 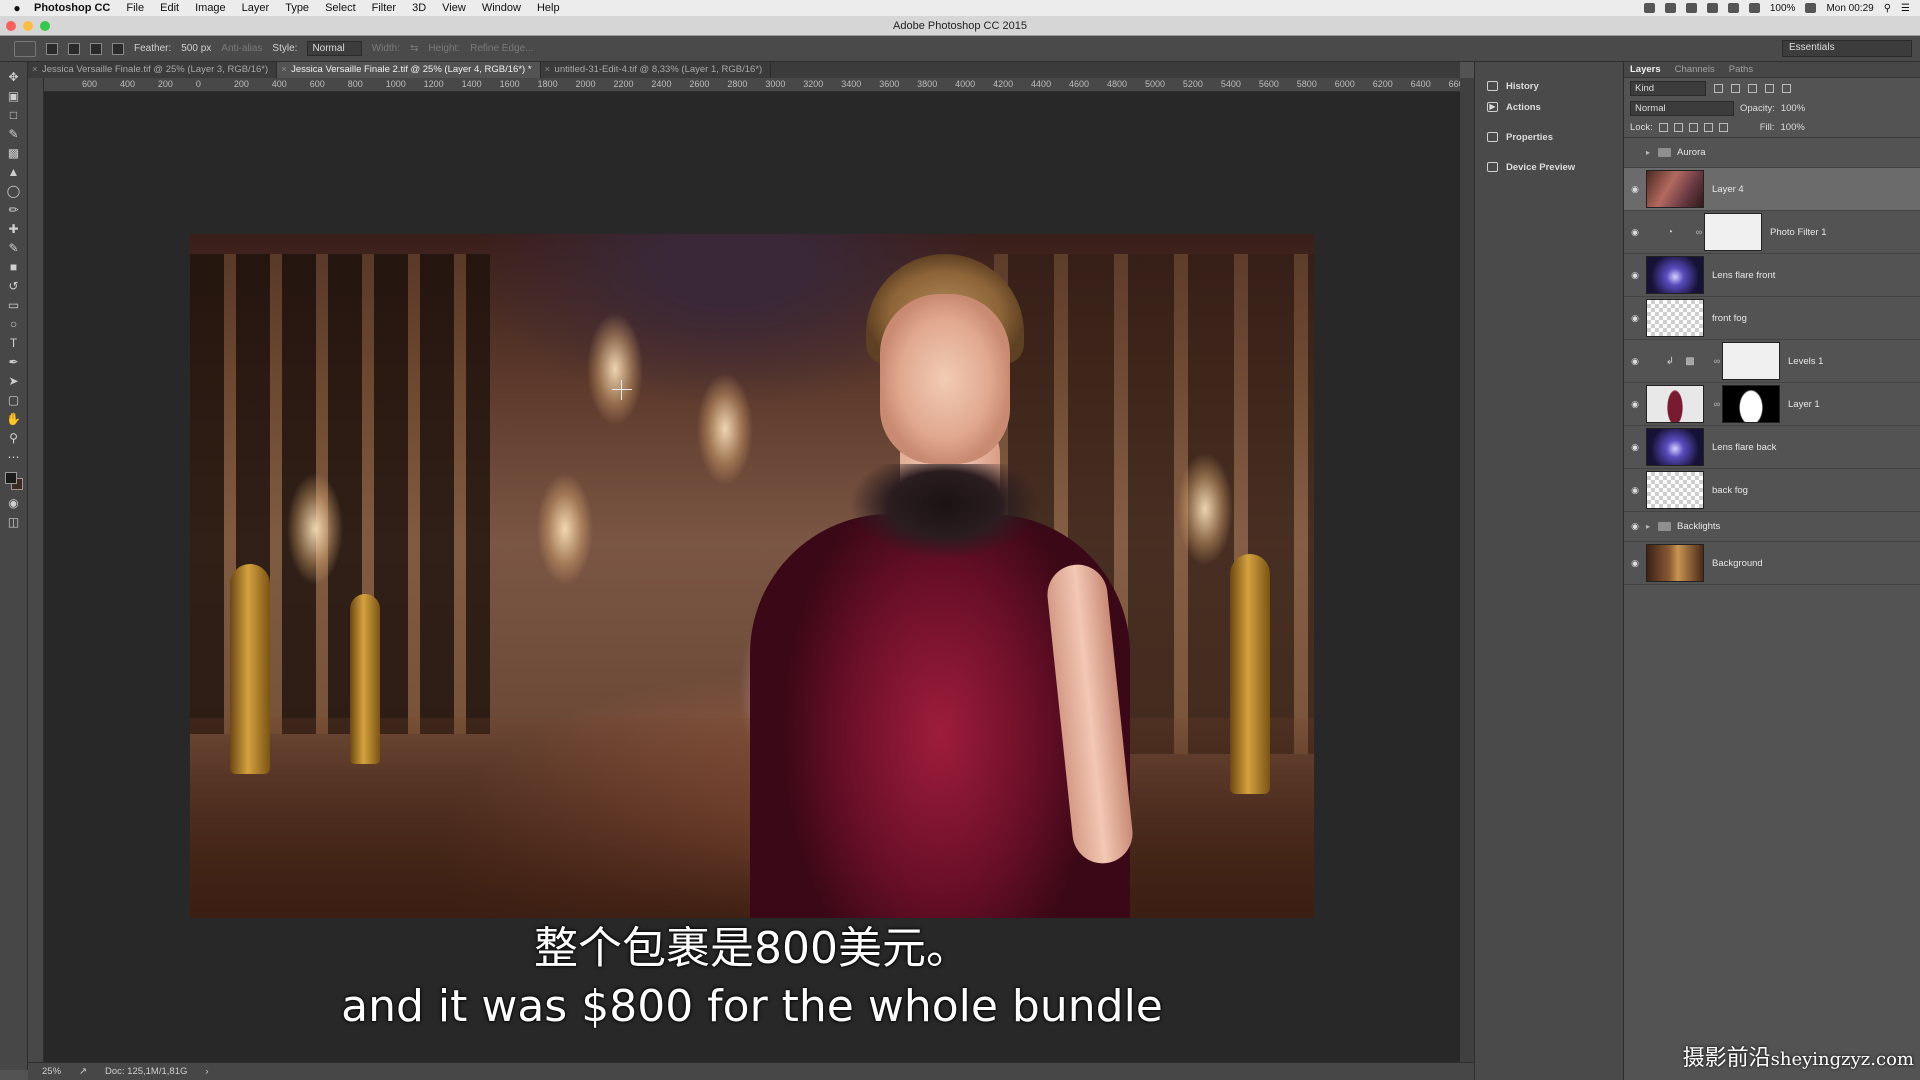 I want to click on stamp-tool-icon: ■, so click(x=14, y=267).